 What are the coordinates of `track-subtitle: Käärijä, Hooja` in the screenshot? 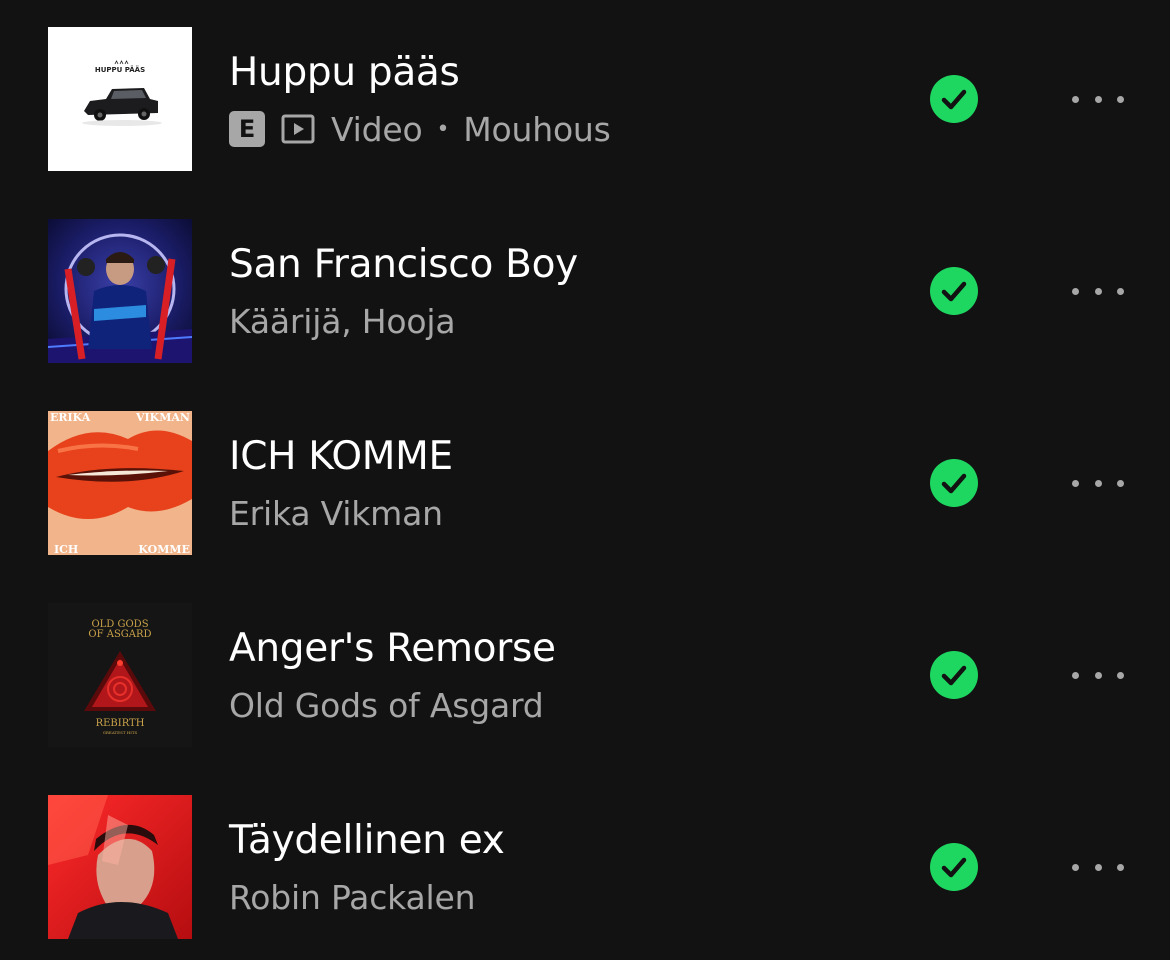 It's located at (342, 321).